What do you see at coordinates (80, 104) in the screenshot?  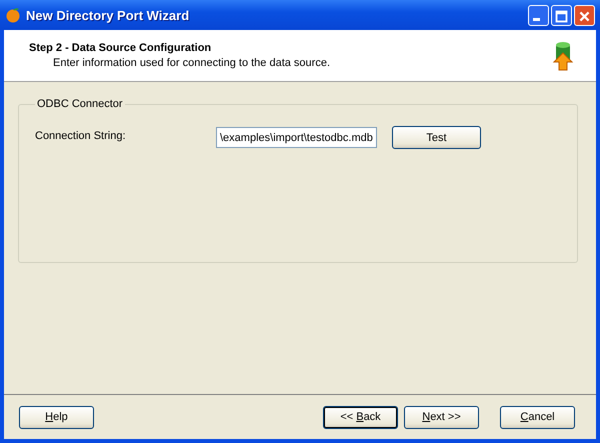 I see `group-title: ODBC Connector` at bounding box center [80, 104].